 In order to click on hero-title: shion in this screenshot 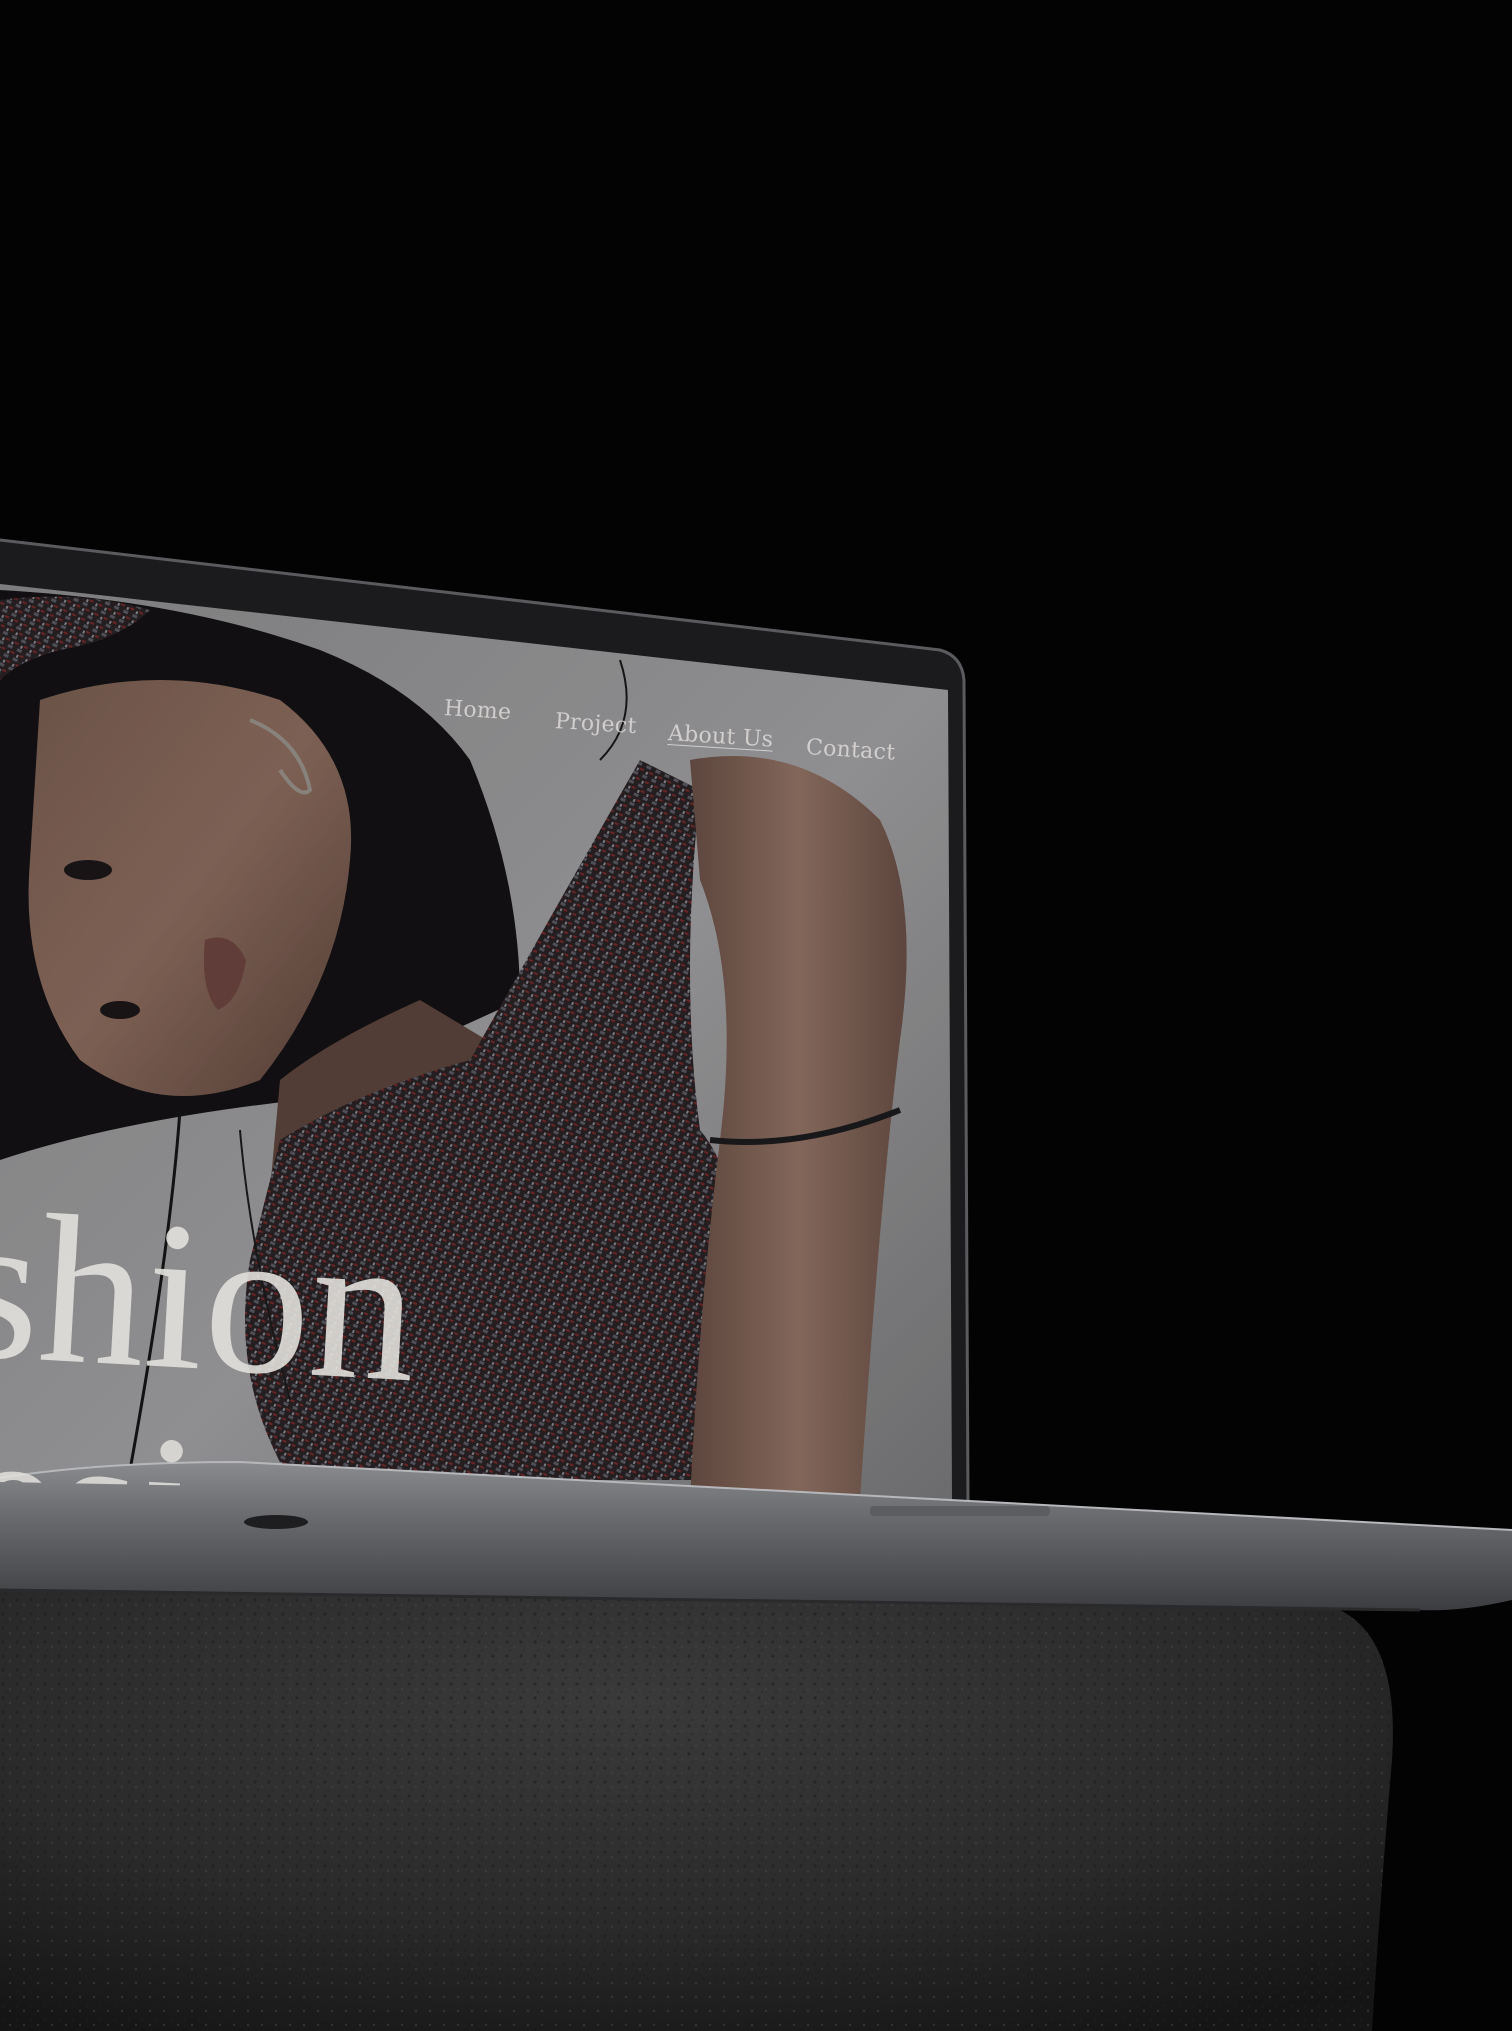, I will do `click(212, 1296)`.